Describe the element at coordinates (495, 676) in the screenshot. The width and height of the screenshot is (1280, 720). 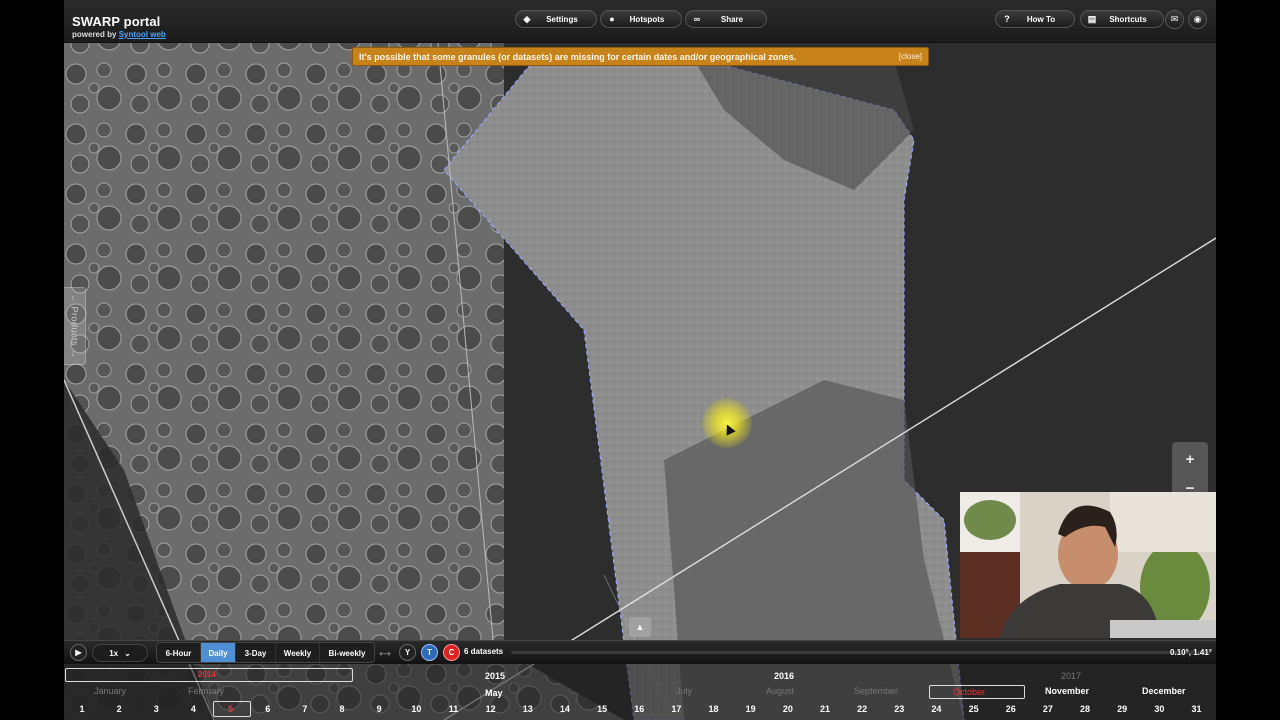
I see `year-2015: 2015` at that location.